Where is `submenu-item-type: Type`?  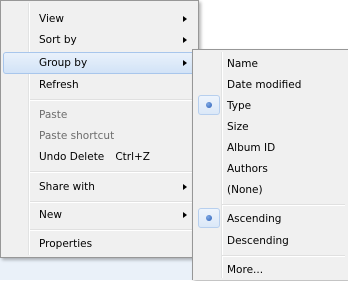
submenu-item-type: Type is located at coordinates (270, 106).